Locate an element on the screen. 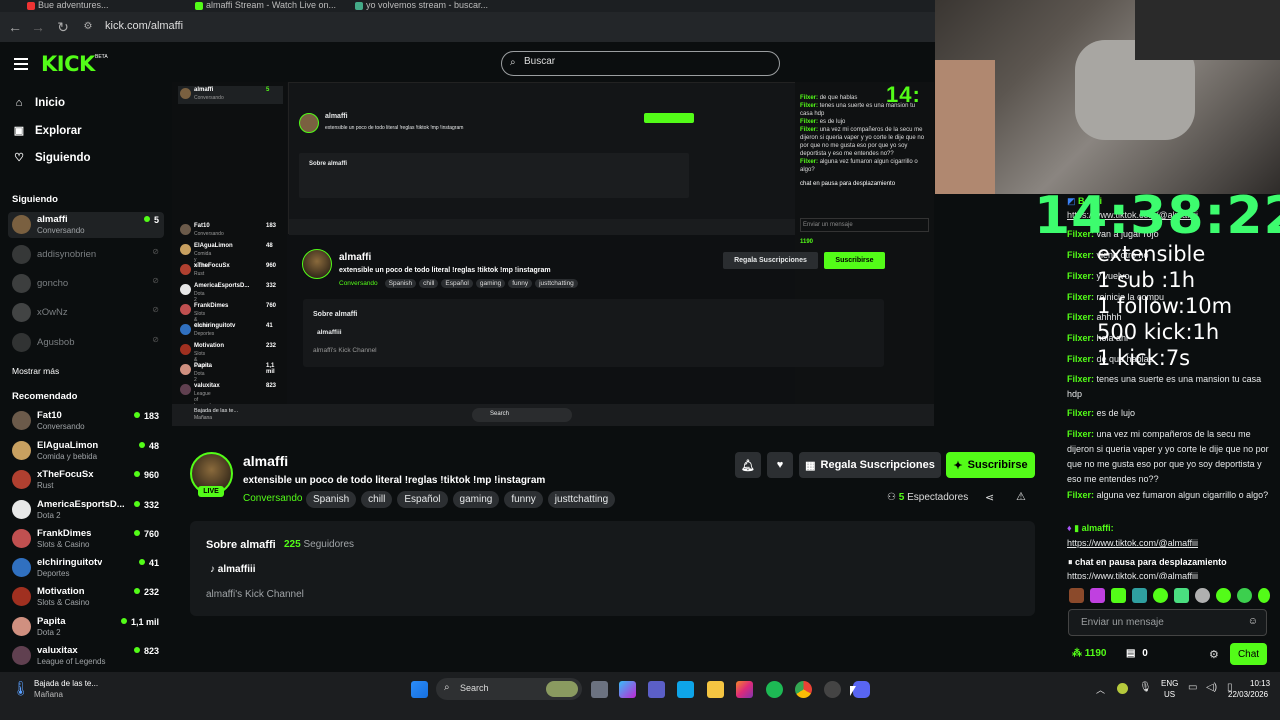  reload-icon: ↻ is located at coordinates (63, 27).